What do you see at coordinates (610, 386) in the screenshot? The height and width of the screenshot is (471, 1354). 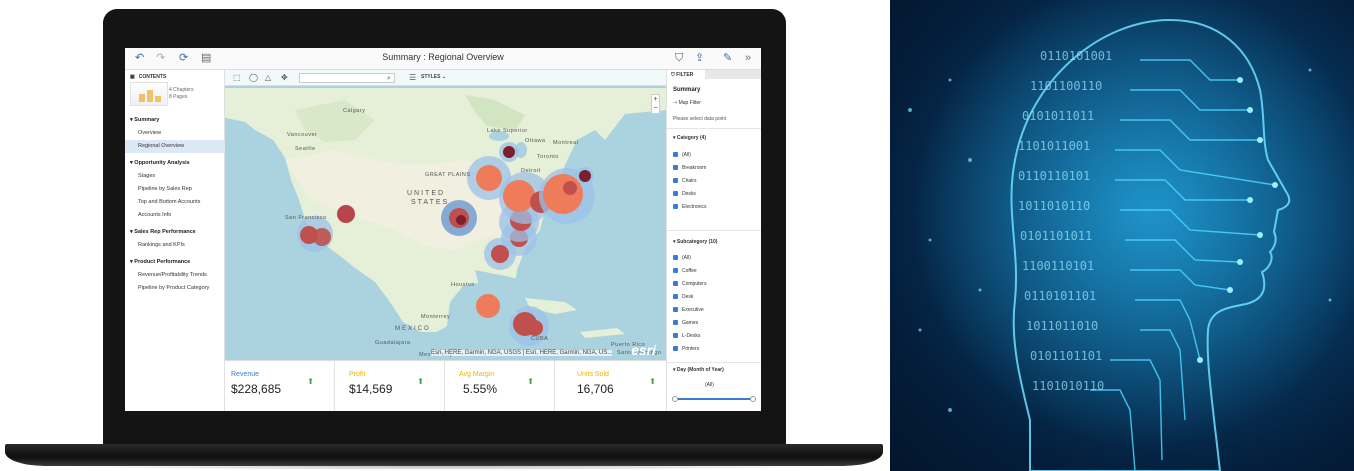 I see `kpi-units-sold: Units Sold 16,706 ⬆` at bounding box center [610, 386].